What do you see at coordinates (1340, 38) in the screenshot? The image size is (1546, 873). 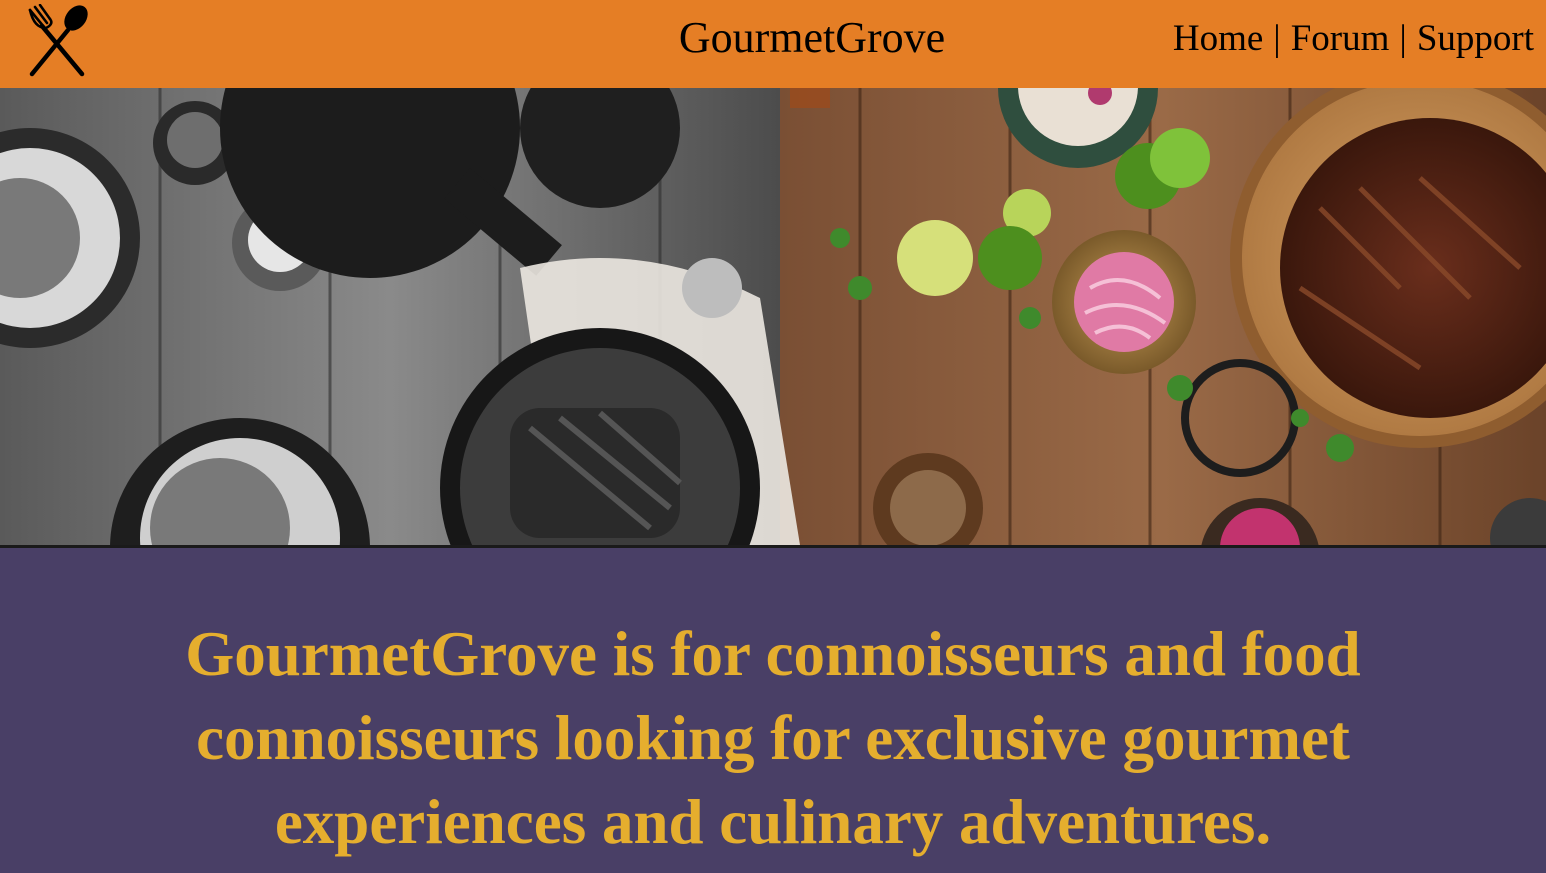 I see `nav-link-forum: Forum` at bounding box center [1340, 38].